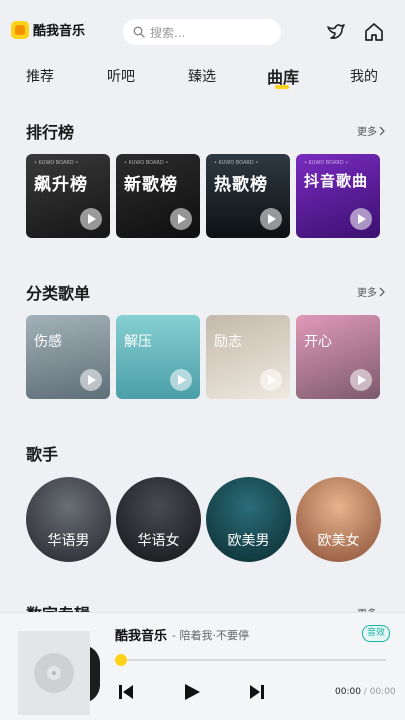  What do you see at coordinates (338, 541) in the screenshot?
I see `singer-category-label: 欧美女` at bounding box center [338, 541].